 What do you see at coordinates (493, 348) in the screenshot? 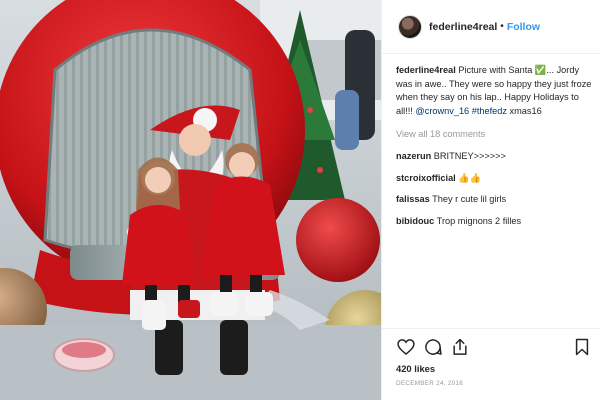
I see `action-icons-row` at bounding box center [493, 348].